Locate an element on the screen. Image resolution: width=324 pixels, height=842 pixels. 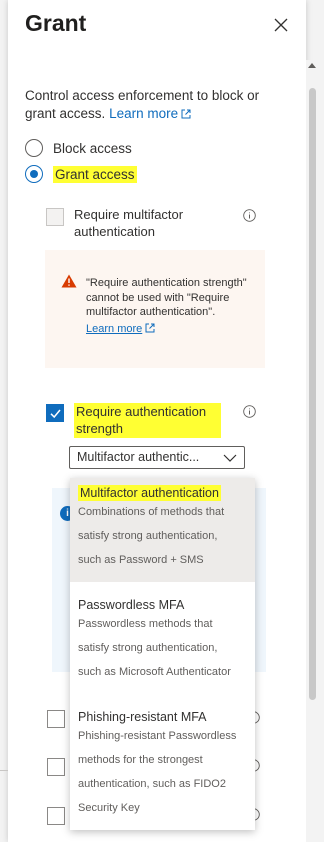
panel-header: Grant is located at coordinates (157, 28).